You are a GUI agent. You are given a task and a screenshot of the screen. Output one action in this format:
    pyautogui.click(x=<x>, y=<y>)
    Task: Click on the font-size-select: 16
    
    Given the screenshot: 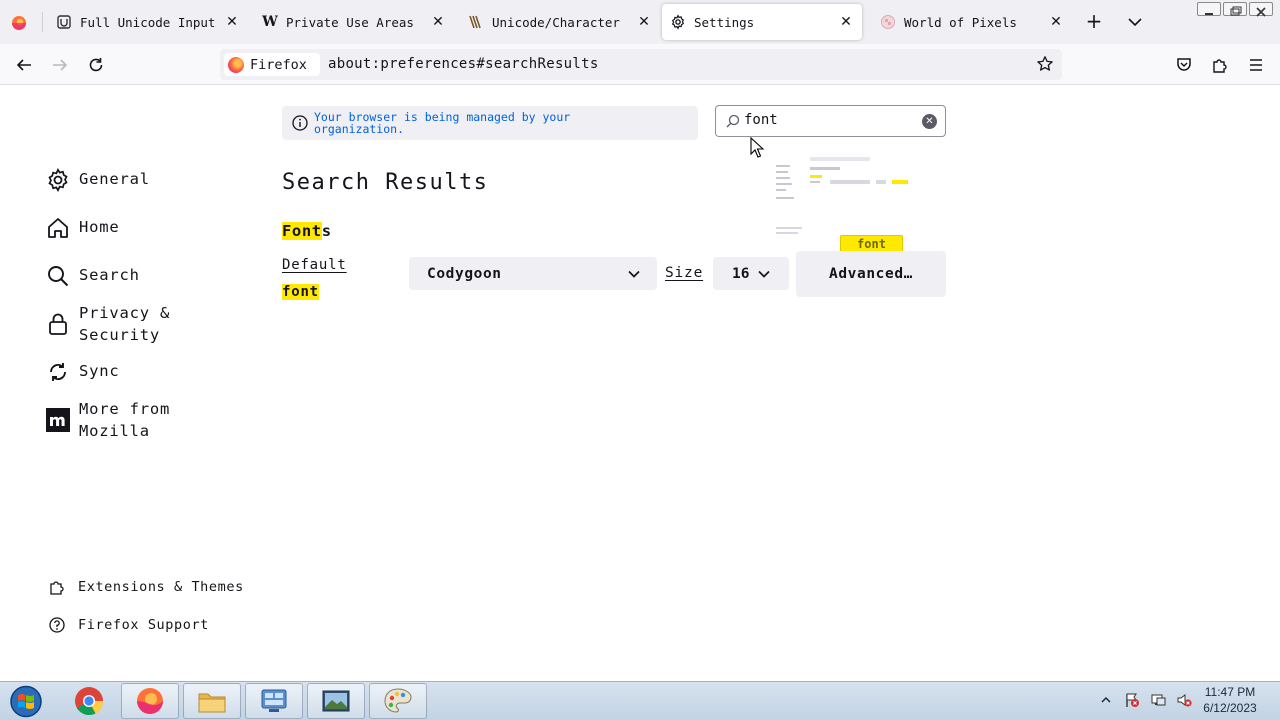 What is the action you would take?
    pyautogui.click(x=751, y=273)
    